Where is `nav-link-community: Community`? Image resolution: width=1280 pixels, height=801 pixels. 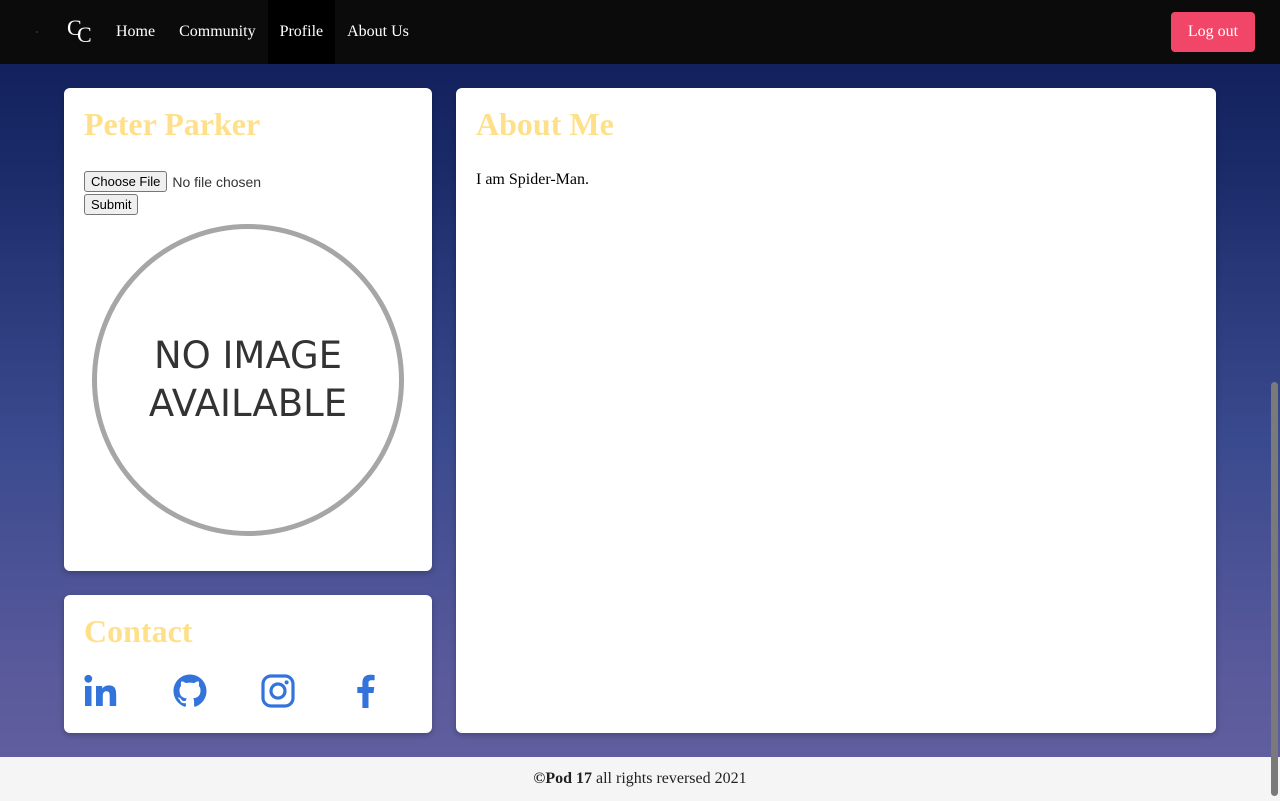 nav-link-community: Community is located at coordinates (217, 32).